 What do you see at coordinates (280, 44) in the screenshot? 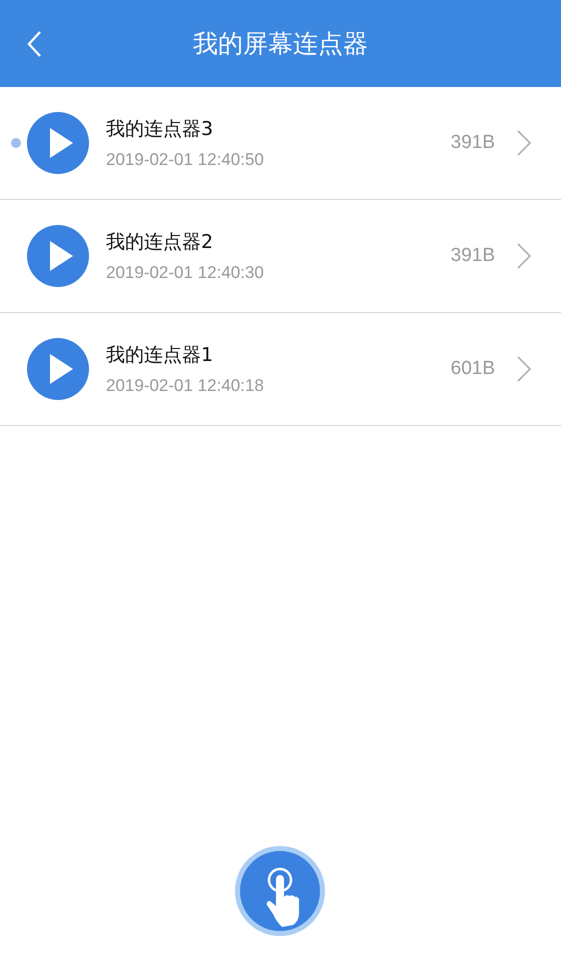
I see `screen-title: 我的屏幕连点器` at bounding box center [280, 44].